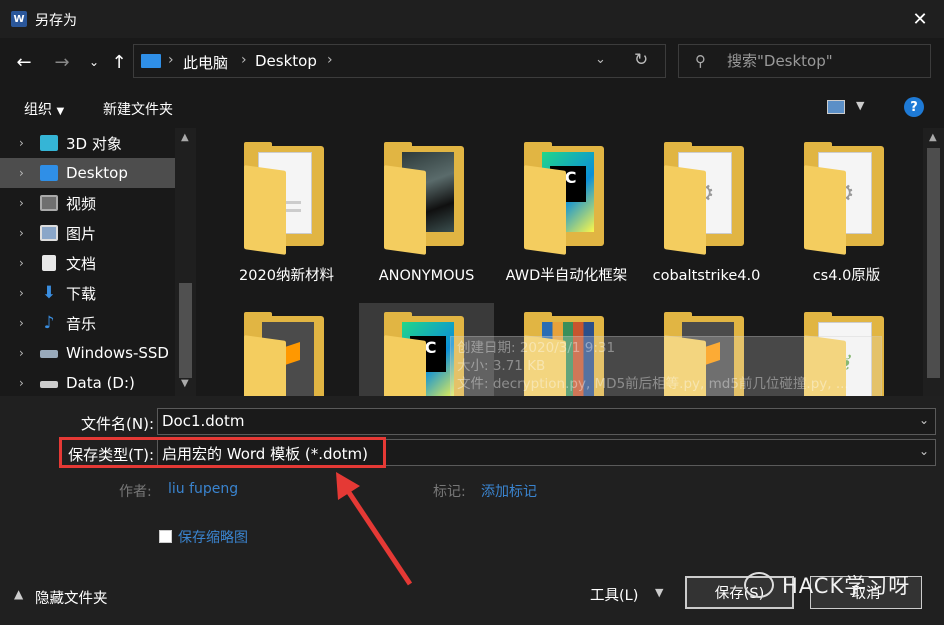 The image size is (944, 625). I want to click on sidebar-item-pictures: › 图片, so click(87, 233).